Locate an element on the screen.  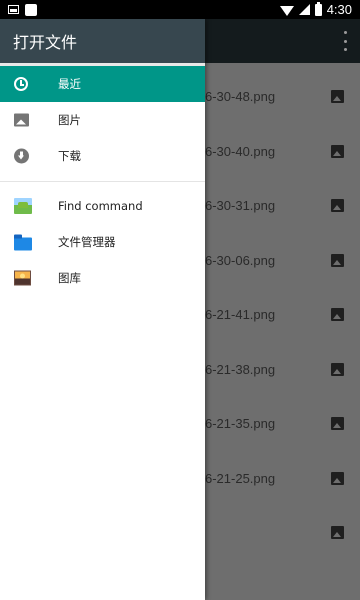
file-name: 6-30-40.png is located at coordinates (240, 151).